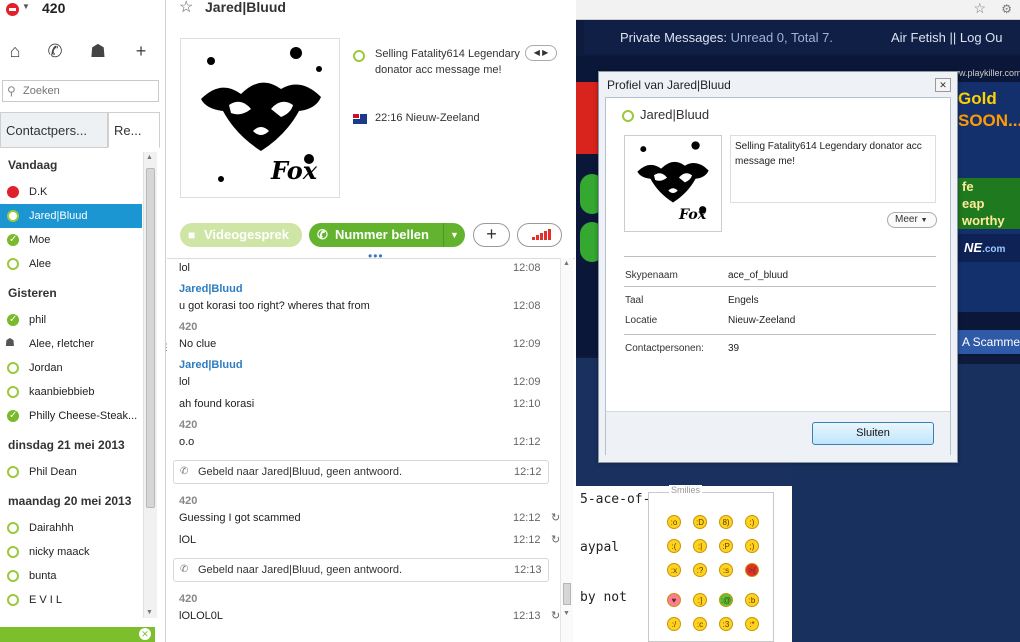 The image size is (1020, 642). I want to click on smiley-icon: :|, so click(700, 546).